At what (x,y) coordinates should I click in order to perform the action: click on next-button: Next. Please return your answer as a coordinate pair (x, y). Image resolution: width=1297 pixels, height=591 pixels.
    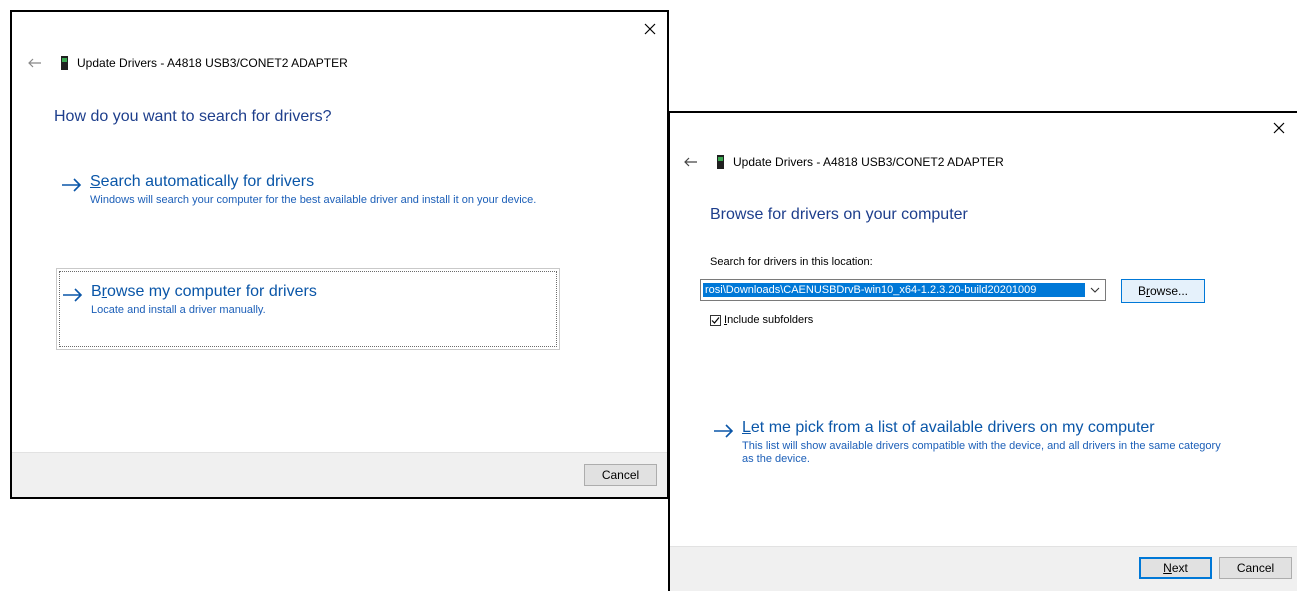
    Looking at the image, I should click on (1175, 568).